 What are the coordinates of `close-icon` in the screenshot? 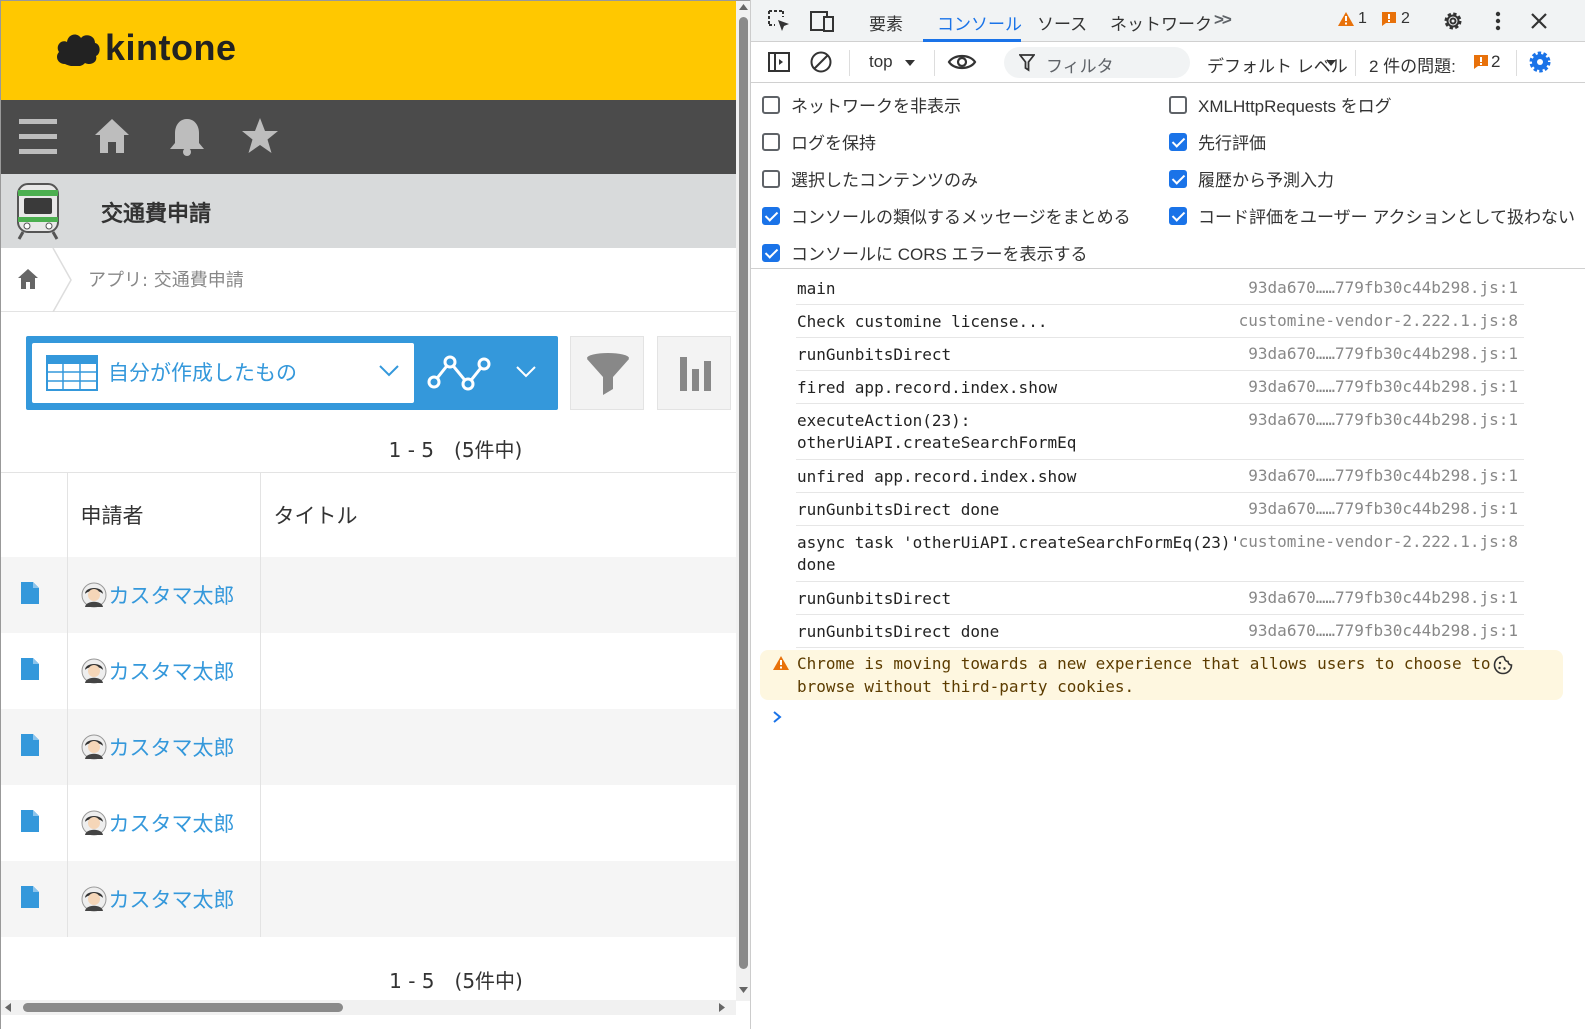 It's located at (1539, 21).